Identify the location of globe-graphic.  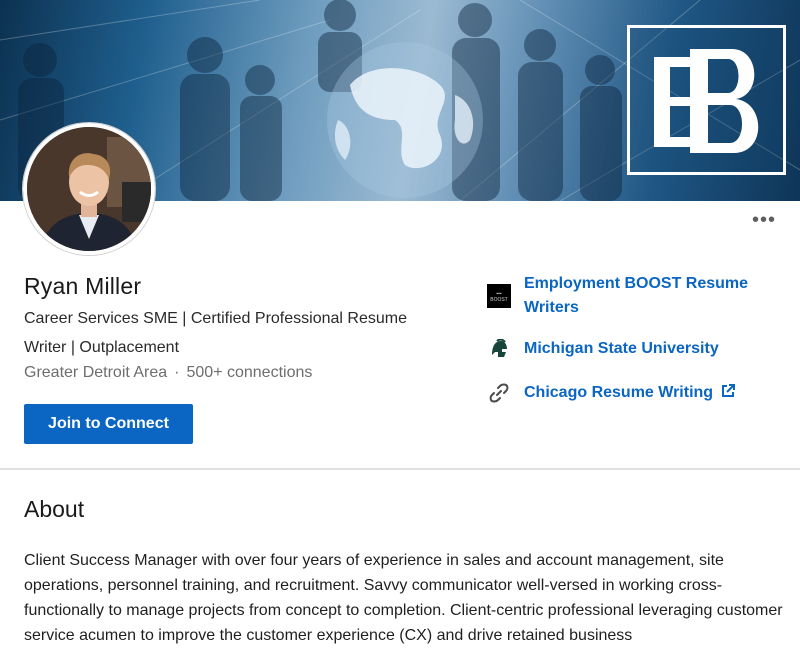
(405, 120).